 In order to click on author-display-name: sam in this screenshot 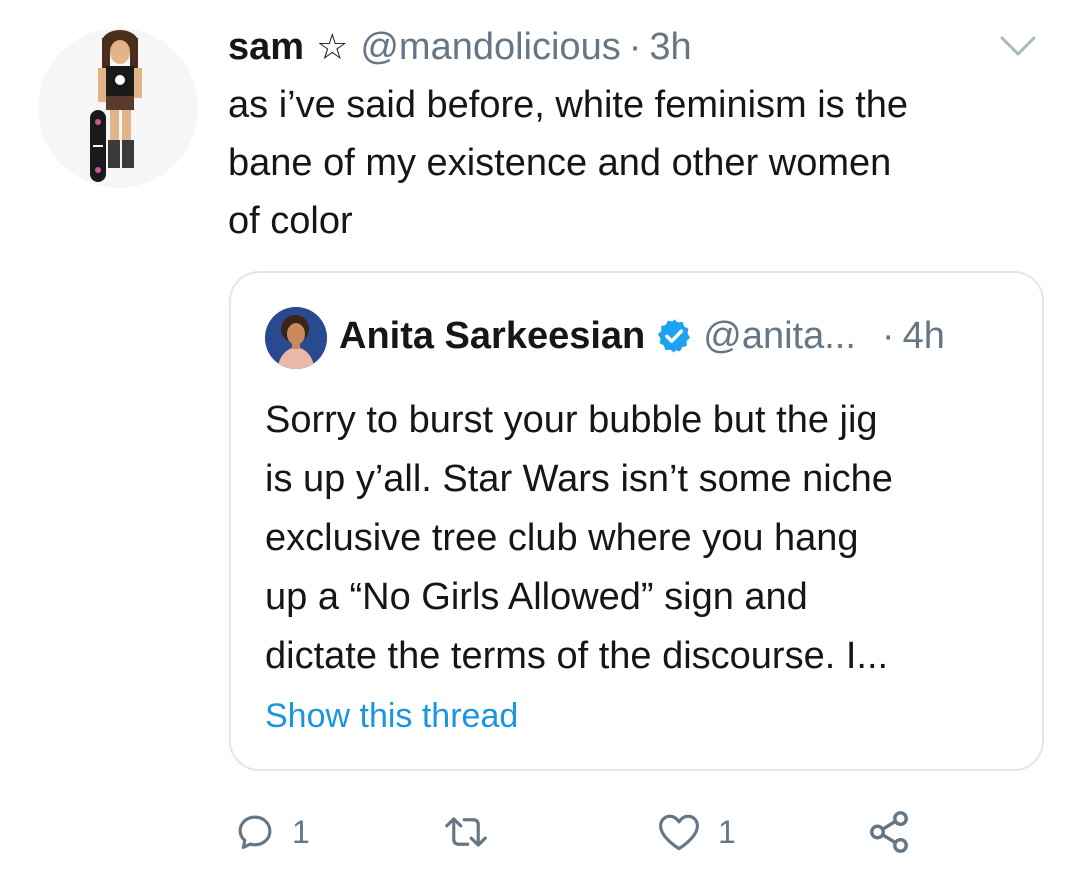, I will do `click(266, 47)`.